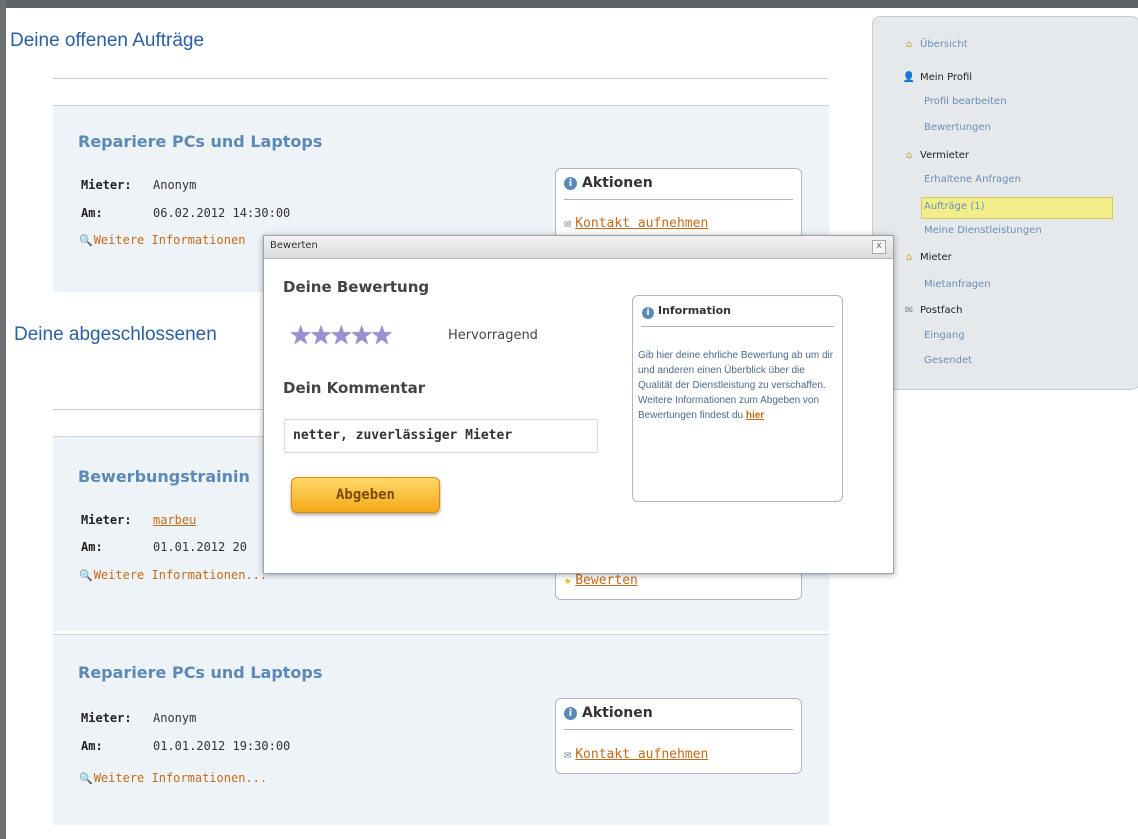  I want to click on rate-link: ★ Bewerten, so click(601, 580).